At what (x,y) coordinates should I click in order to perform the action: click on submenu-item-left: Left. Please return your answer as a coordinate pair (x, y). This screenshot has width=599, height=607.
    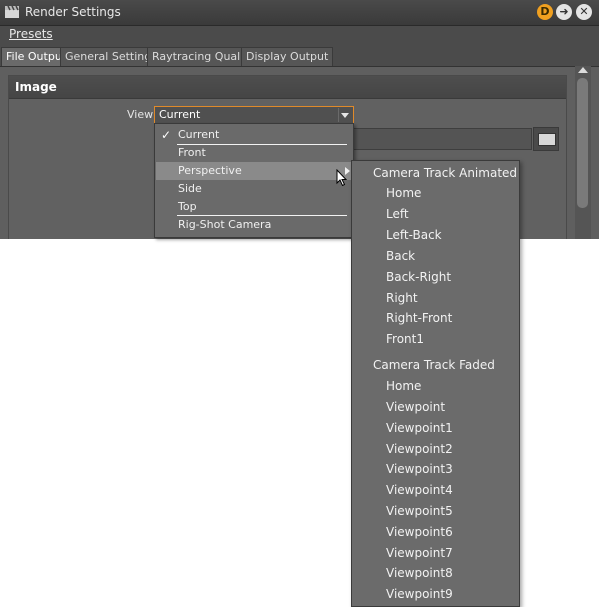
    Looking at the image, I should click on (435, 214).